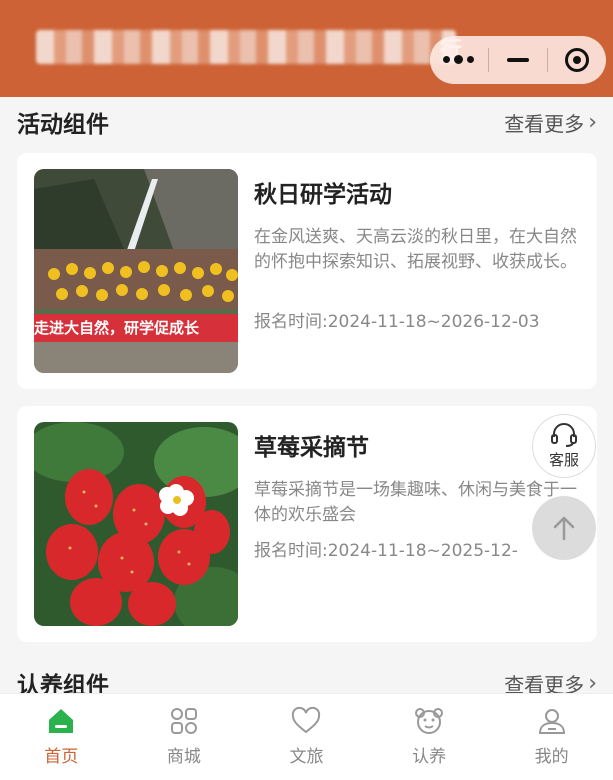  What do you see at coordinates (311, 448) in the screenshot?
I see `card-title: 草莓采摘节` at bounding box center [311, 448].